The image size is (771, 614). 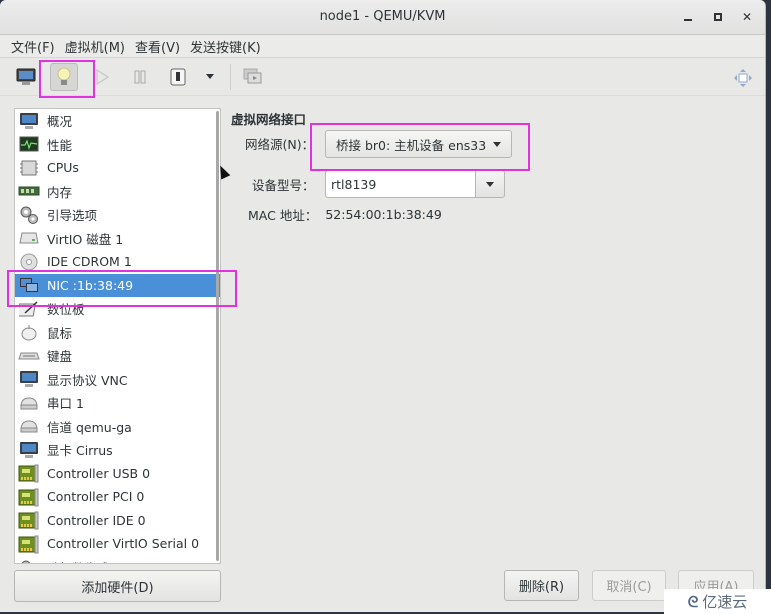 What do you see at coordinates (280, 144) in the screenshot?
I see `network-source-label: 网络源(N)：` at bounding box center [280, 144].